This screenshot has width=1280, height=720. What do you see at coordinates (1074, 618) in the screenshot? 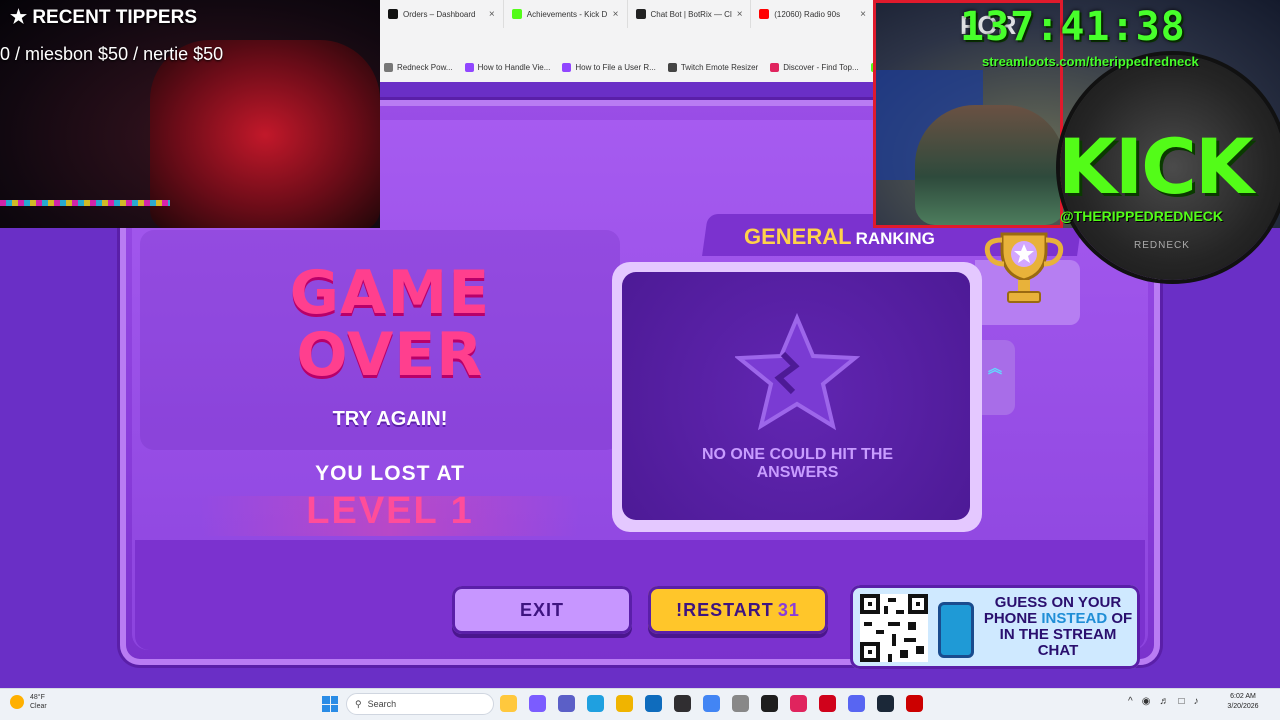
I see `qr-text-highlight: INSTEAD` at bounding box center [1074, 618].